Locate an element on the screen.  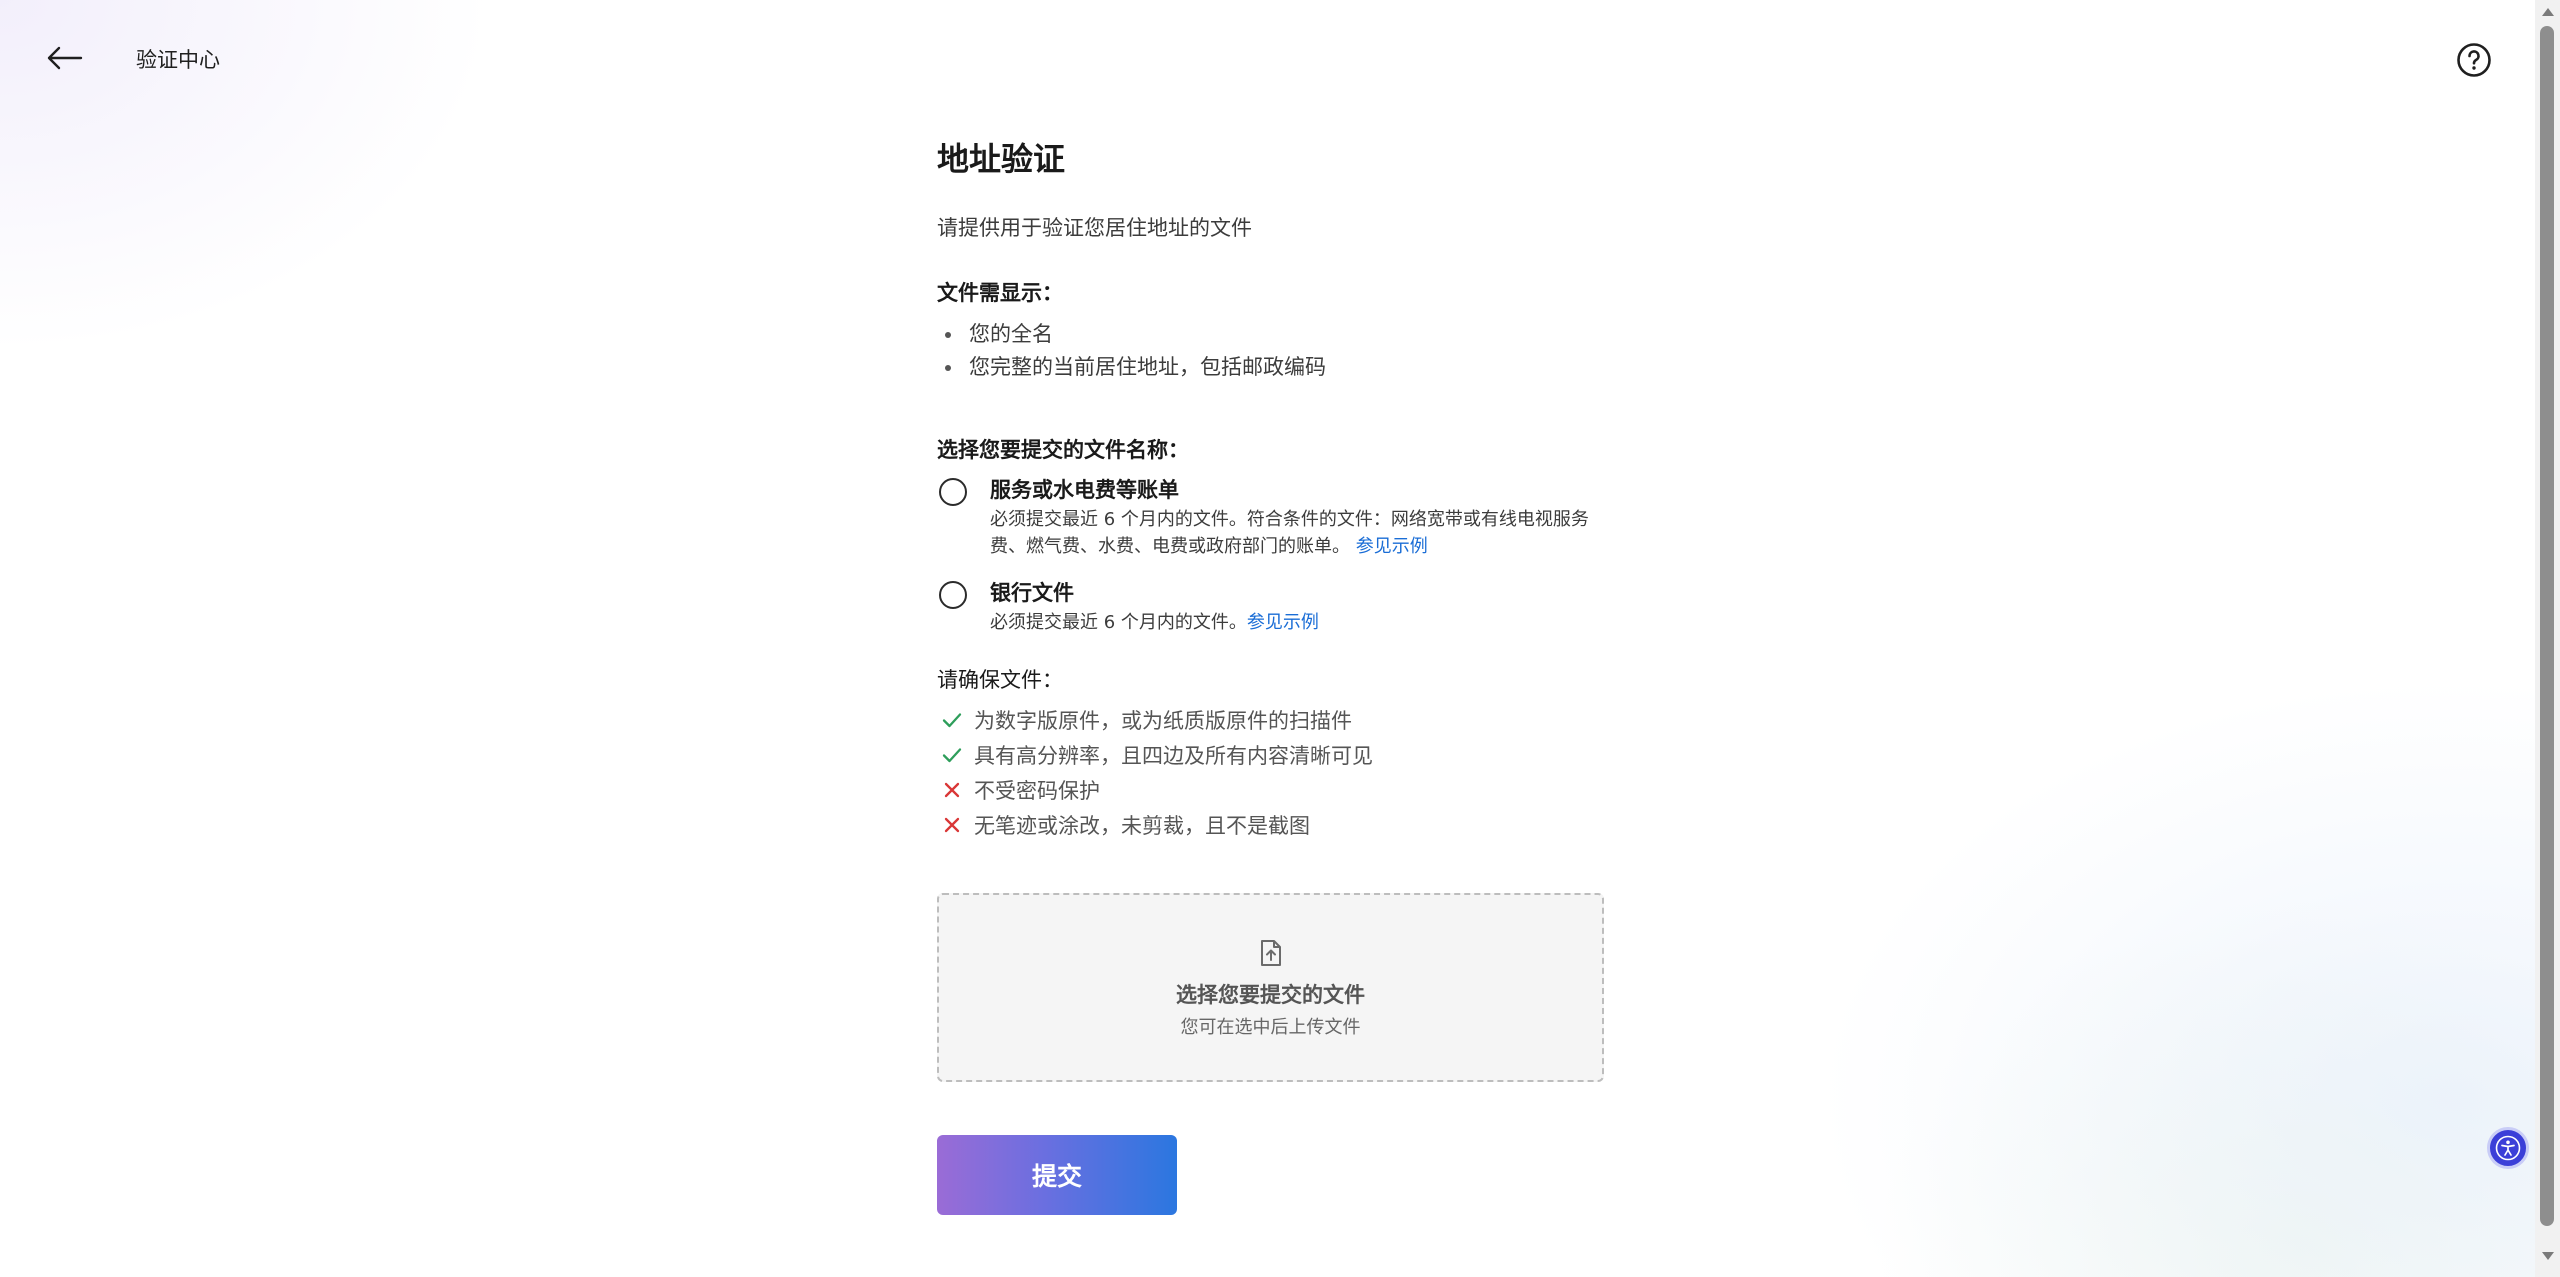
option-description: 必须提交最近 6 个月内的文件。参见示例 is located at coordinates (1292, 622).